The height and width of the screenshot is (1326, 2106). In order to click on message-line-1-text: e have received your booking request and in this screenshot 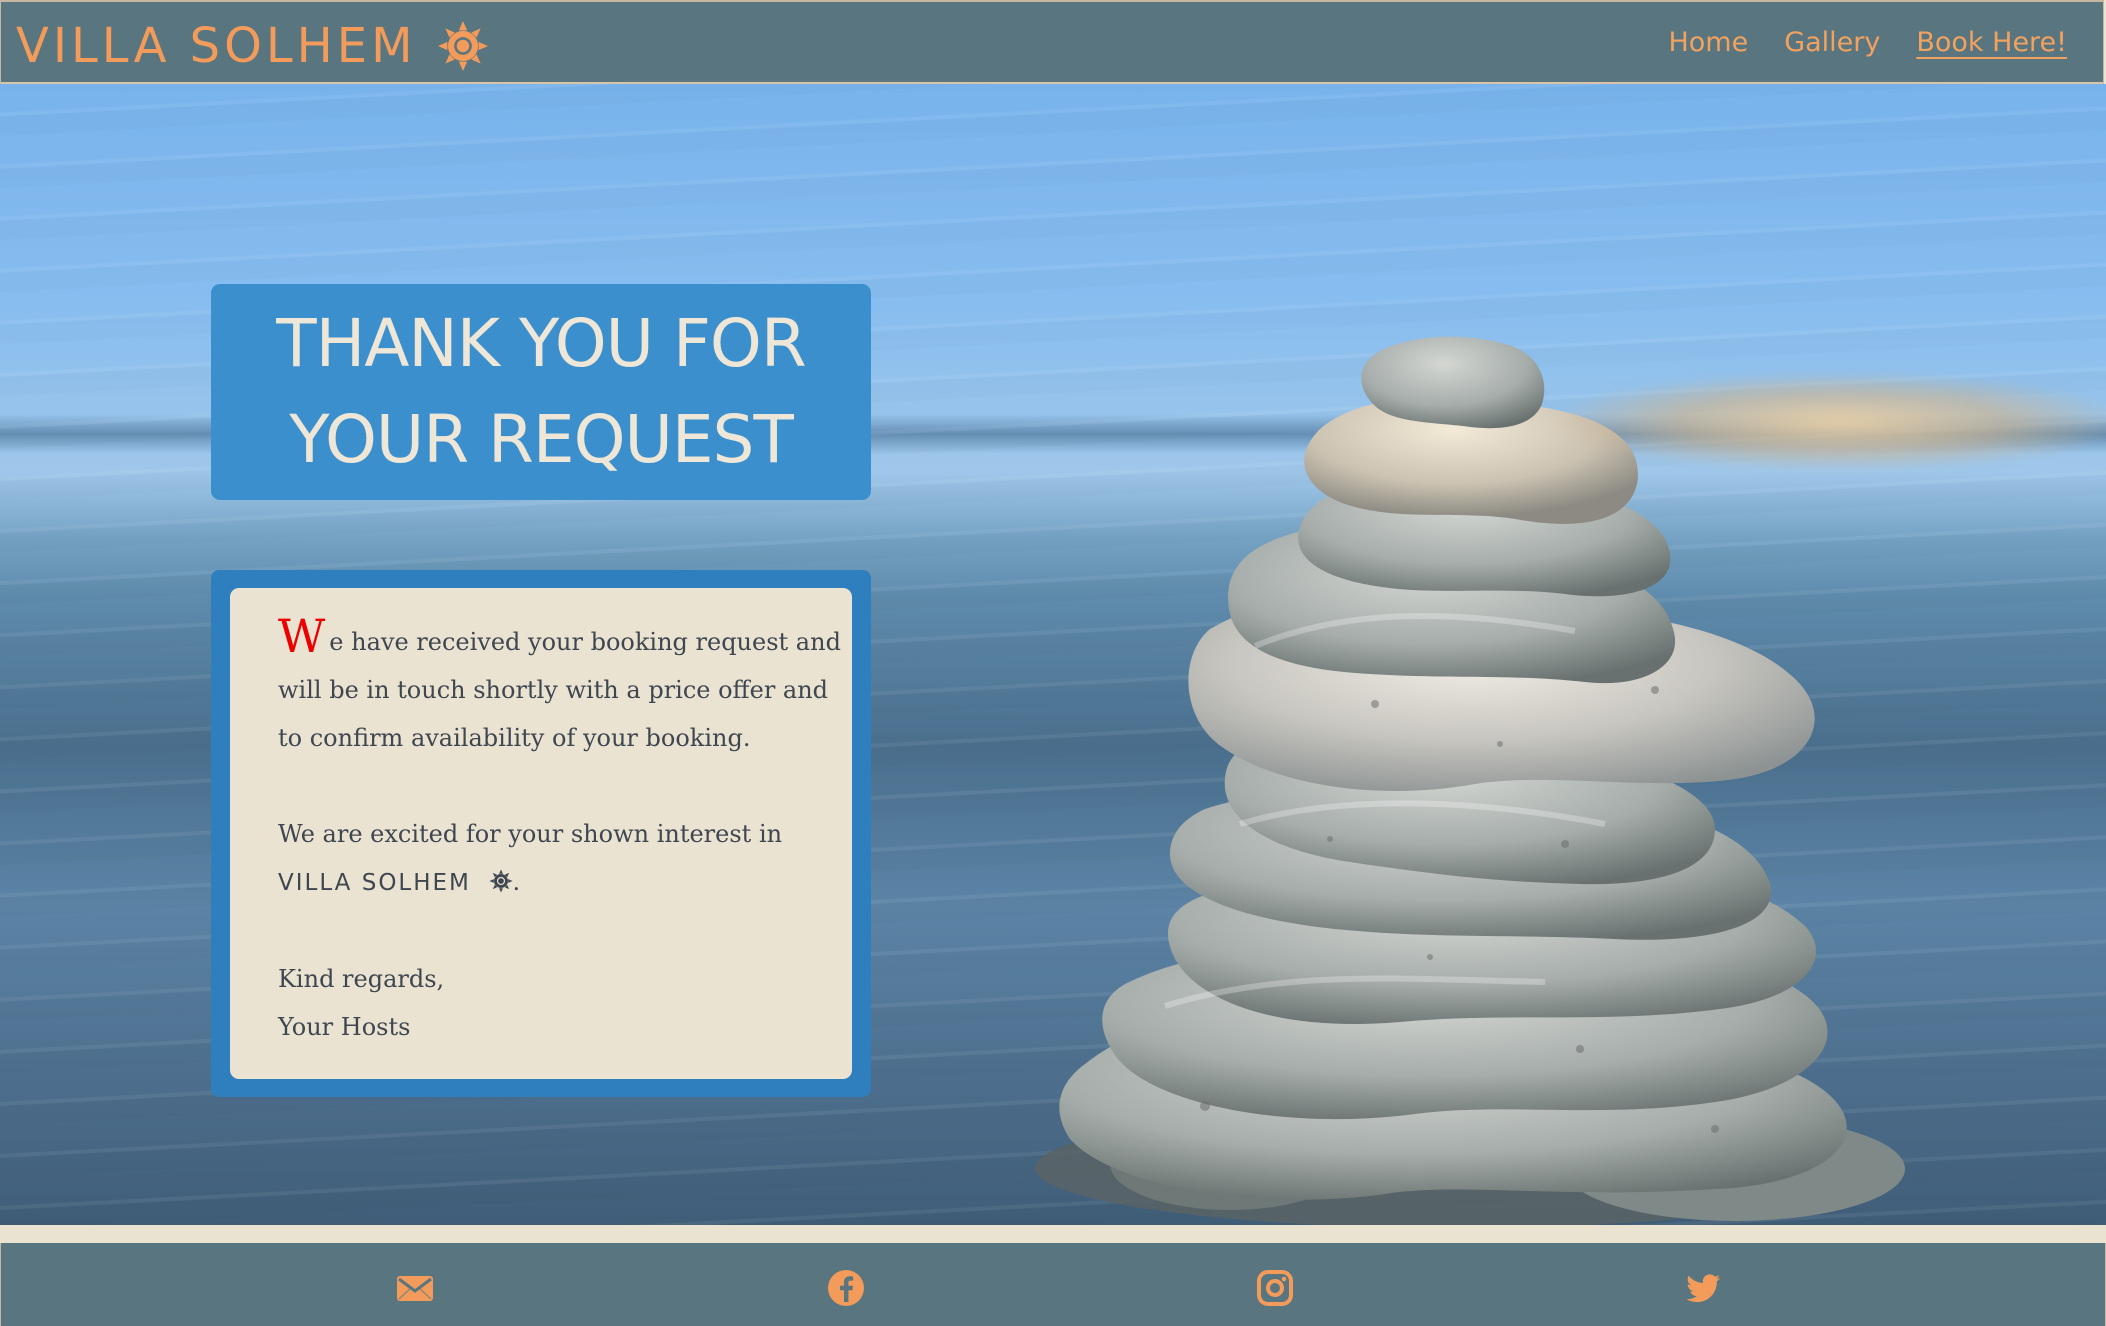, I will do `click(585, 642)`.